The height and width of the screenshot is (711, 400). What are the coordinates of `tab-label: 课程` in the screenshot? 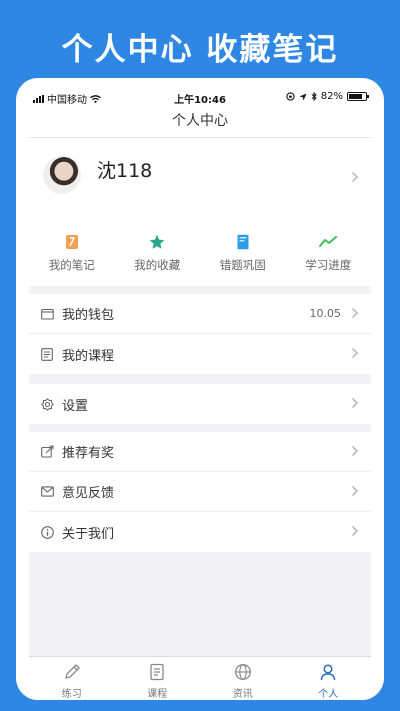 It's located at (157, 694).